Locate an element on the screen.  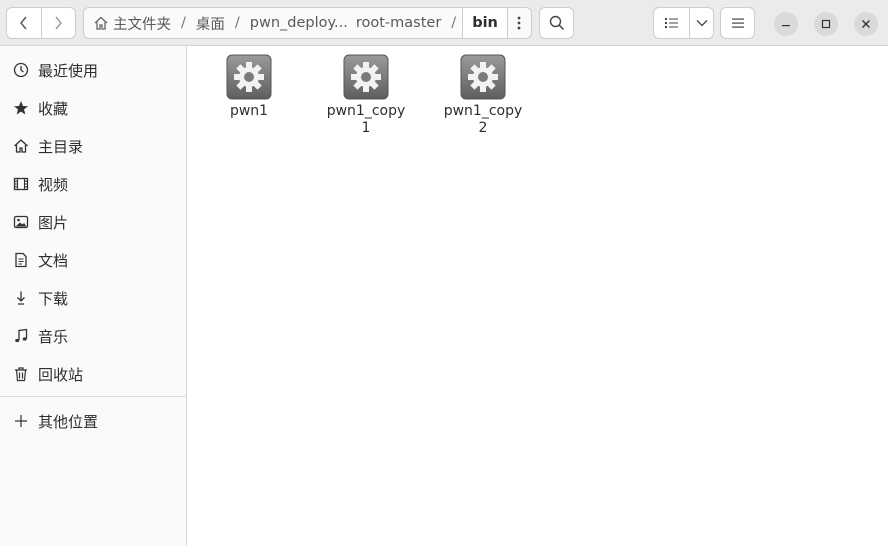
sidebar-item-trash: 回收站 is located at coordinates (93, 374).